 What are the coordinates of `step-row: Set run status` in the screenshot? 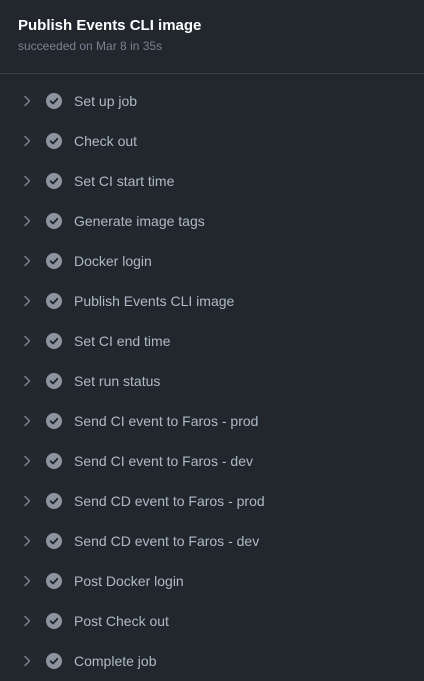 It's located at (212, 381).